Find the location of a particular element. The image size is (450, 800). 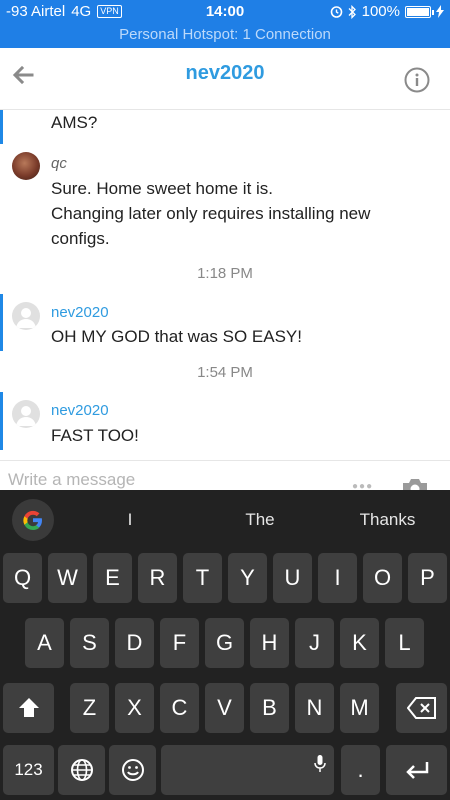

key-s: S is located at coordinates (89, 643).